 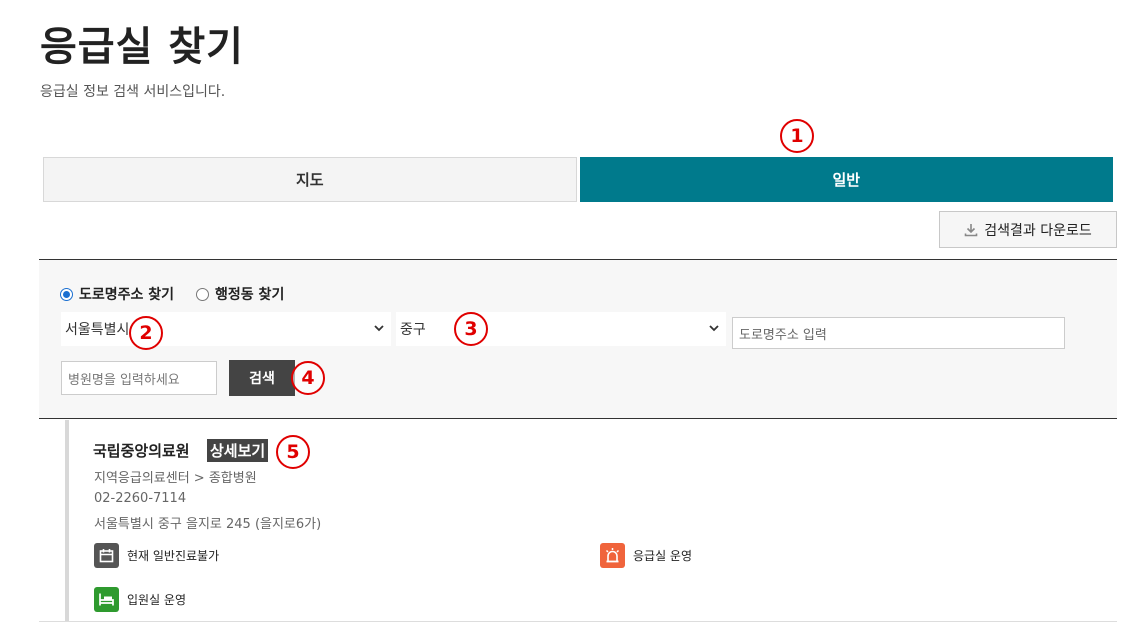 I want to click on annotation-marker-5: 5, so click(x=293, y=452).